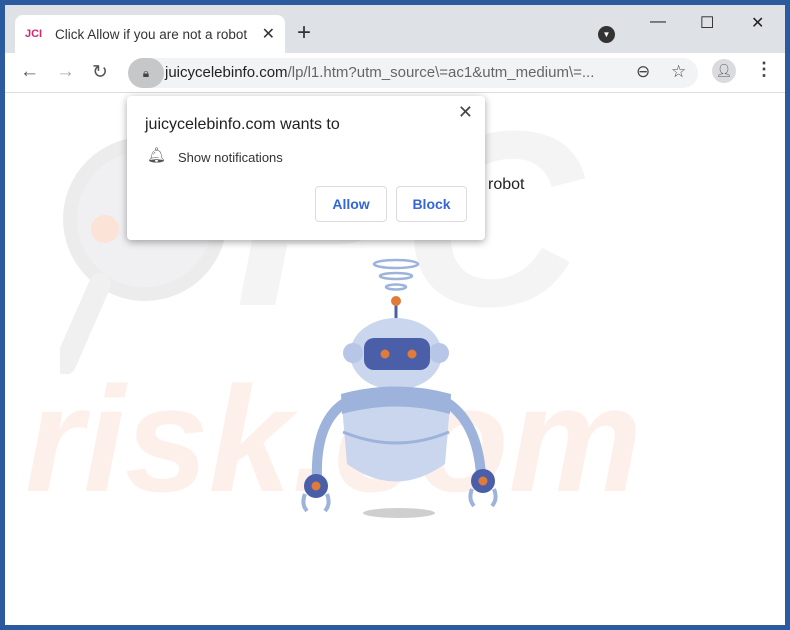 This screenshot has width=790, height=630. I want to click on profile-avatar-icon: 👤︎, so click(724, 71).